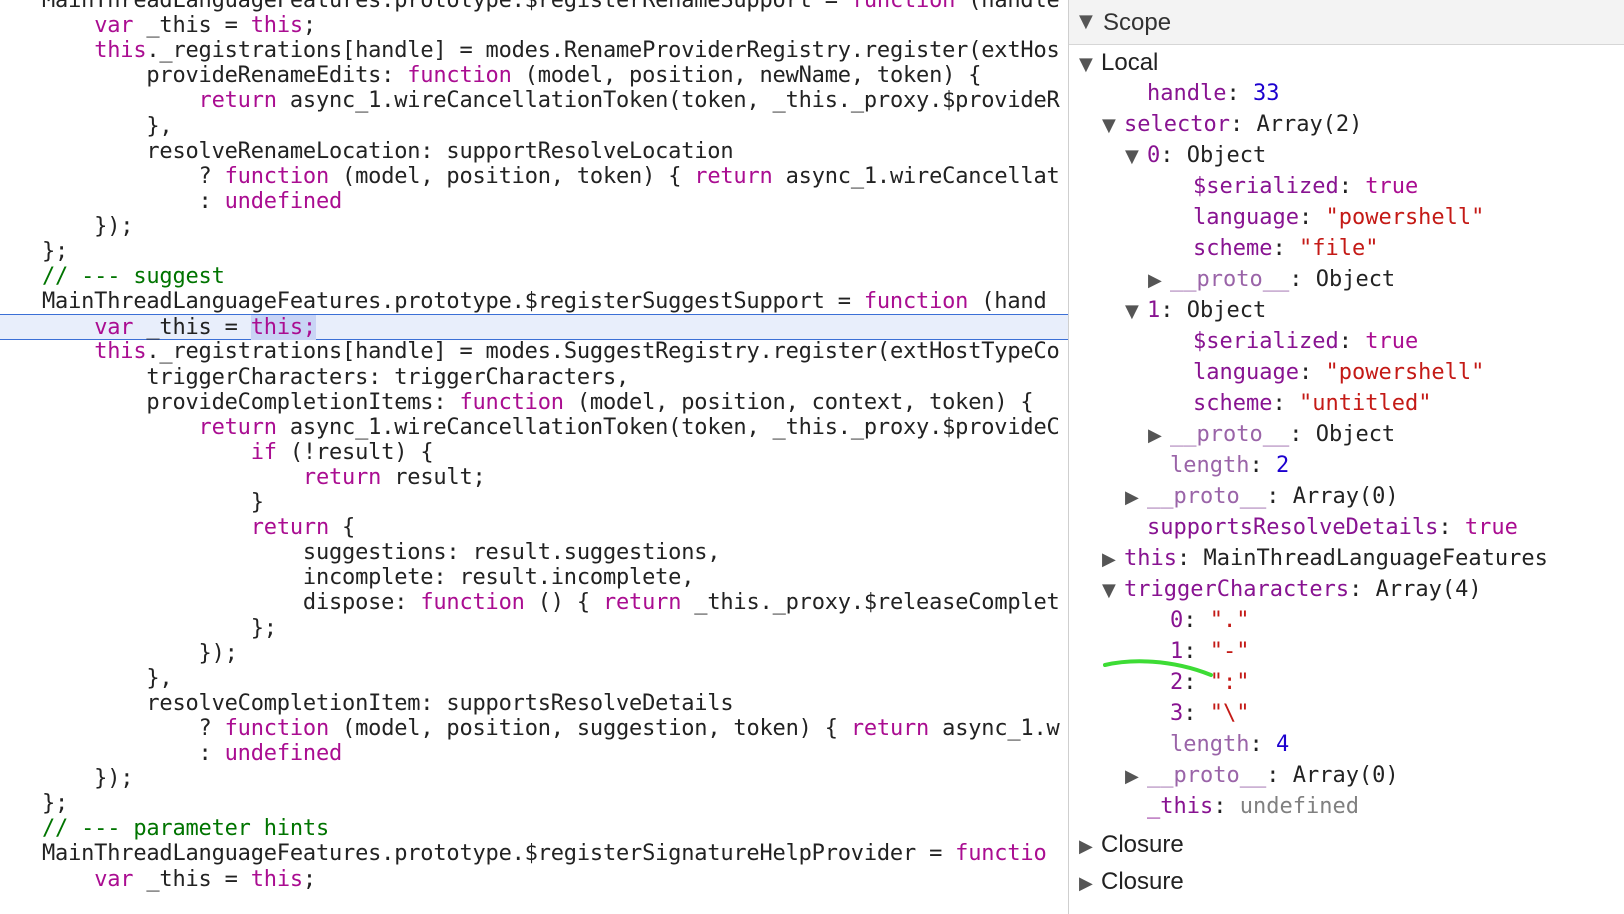 Image resolution: width=1624 pixels, height=914 pixels. What do you see at coordinates (1230, 434) in the screenshot?
I see `scope-token: __proto__` at bounding box center [1230, 434].